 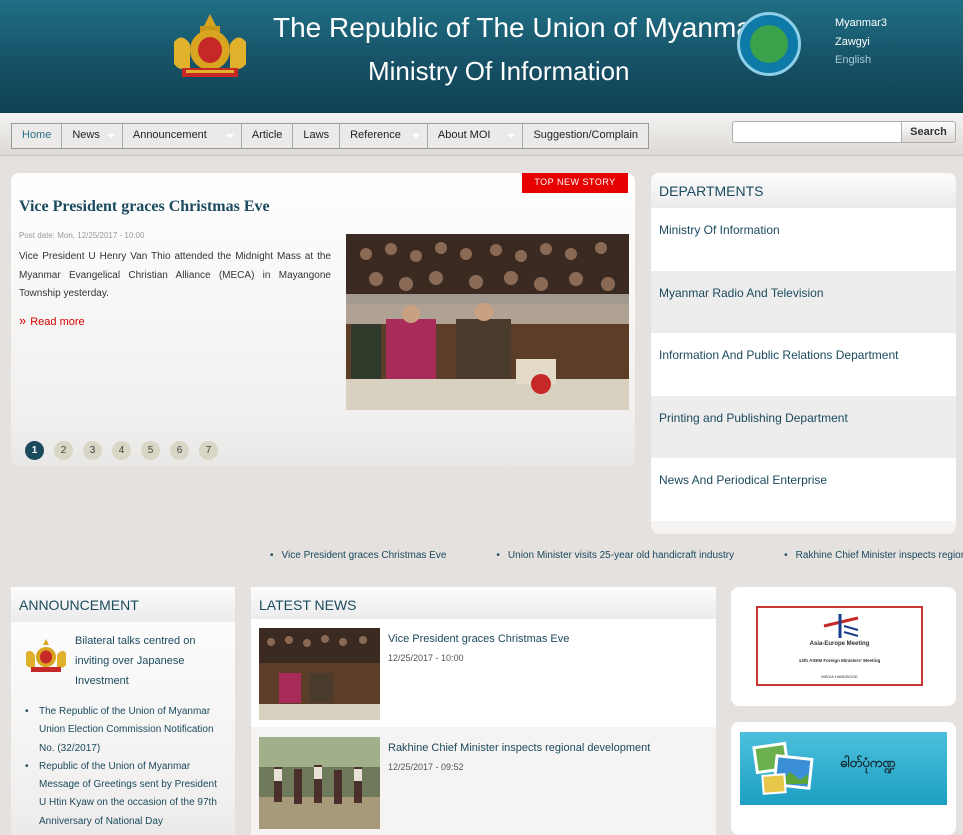 What do you see at coordinates (182, 136) in the screenshot?
I see `nav-announcement: Announcement` at bounding box center [182, 136].